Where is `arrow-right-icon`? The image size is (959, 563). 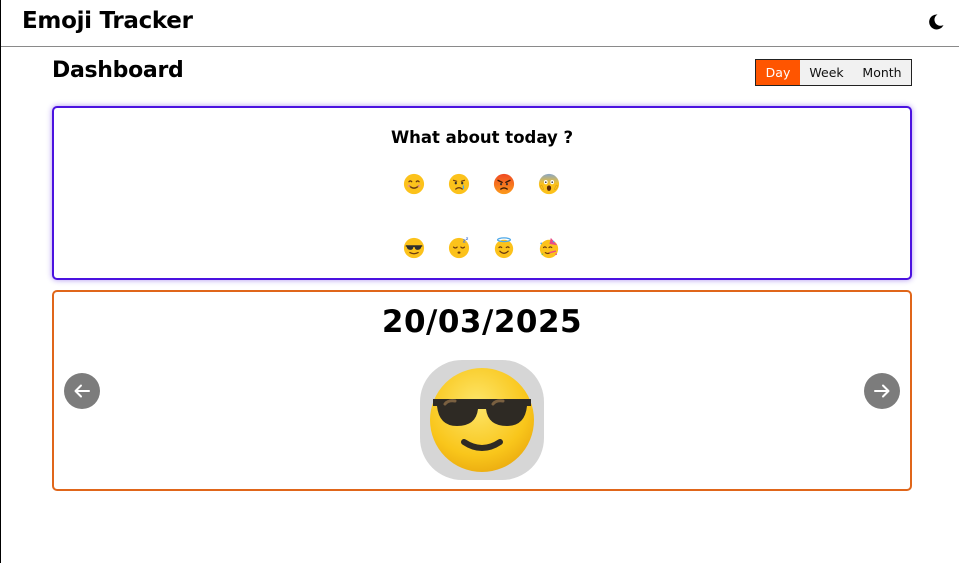 arrow-right-icon is located at coordinates (882, 391).